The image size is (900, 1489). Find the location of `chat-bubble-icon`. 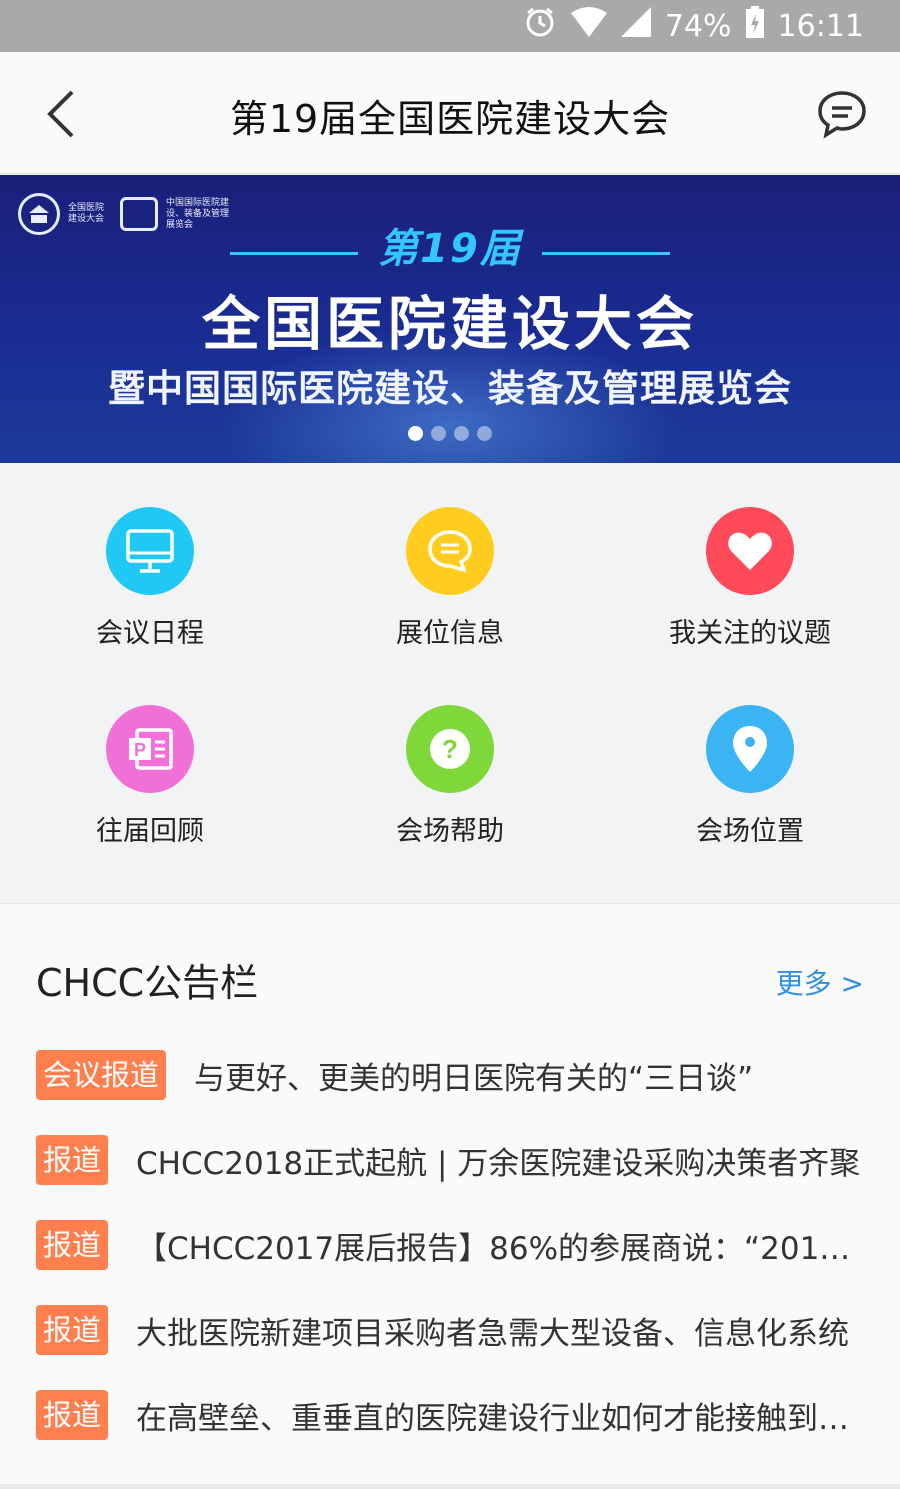

chat-bubble-icon is located at coordinates (450, 551).